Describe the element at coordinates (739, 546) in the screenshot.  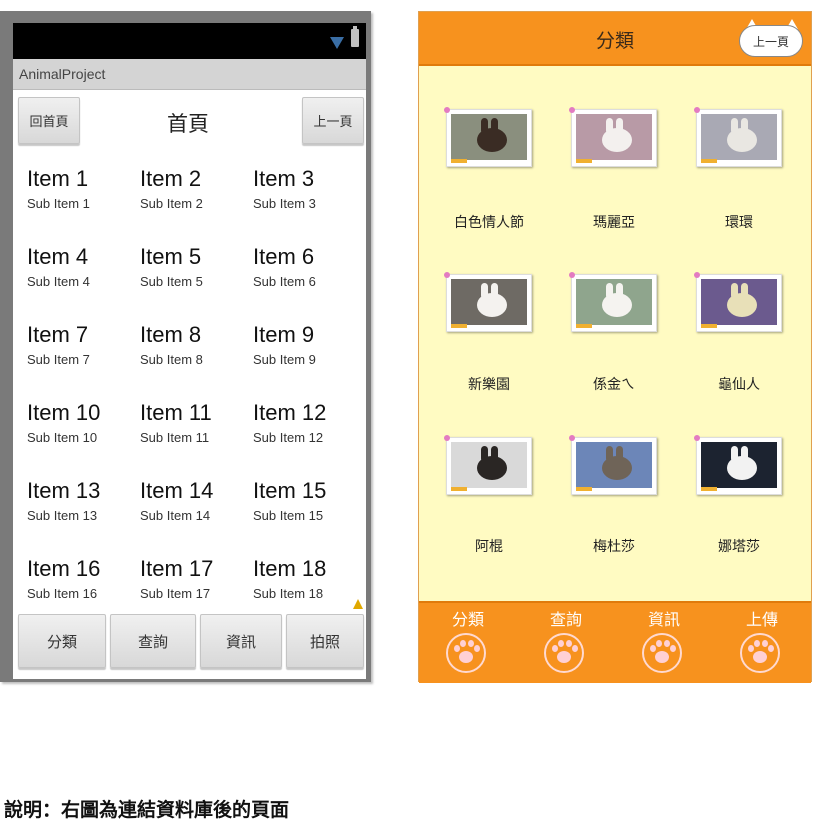
I see `animal-name: 娜塔莎` at that location.